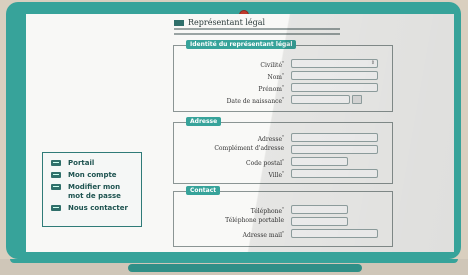  I want to click on prenom-label: Prénom*, so click(271, 88).